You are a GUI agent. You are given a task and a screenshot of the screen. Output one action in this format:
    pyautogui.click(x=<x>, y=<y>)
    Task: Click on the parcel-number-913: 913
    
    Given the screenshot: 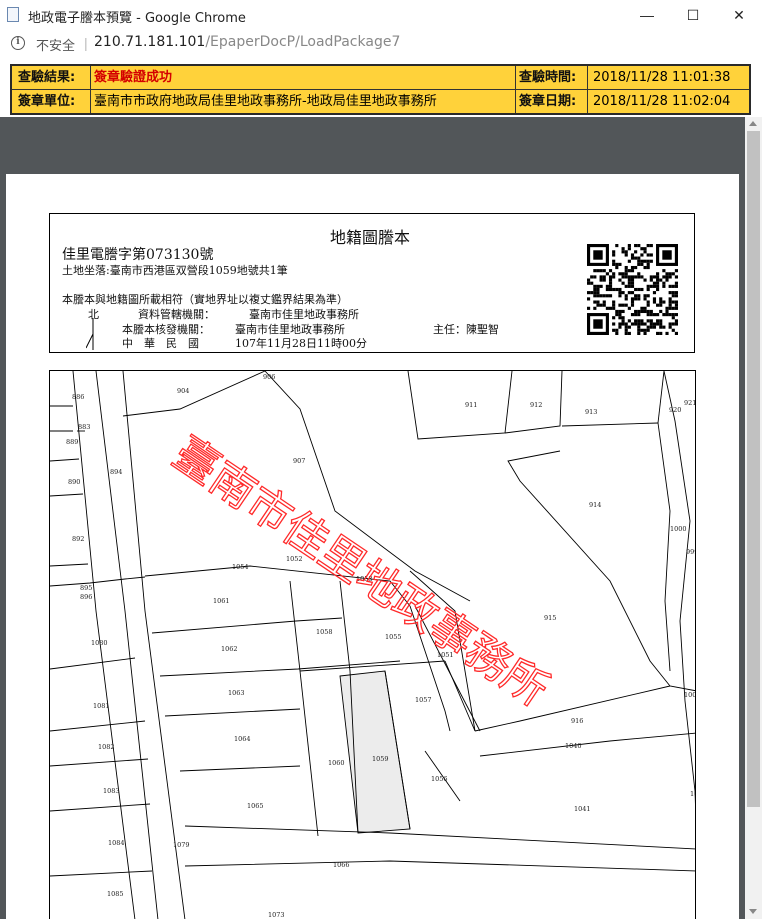 What is the action you would take?
    pyautogui.click(x=591, y=412)
    